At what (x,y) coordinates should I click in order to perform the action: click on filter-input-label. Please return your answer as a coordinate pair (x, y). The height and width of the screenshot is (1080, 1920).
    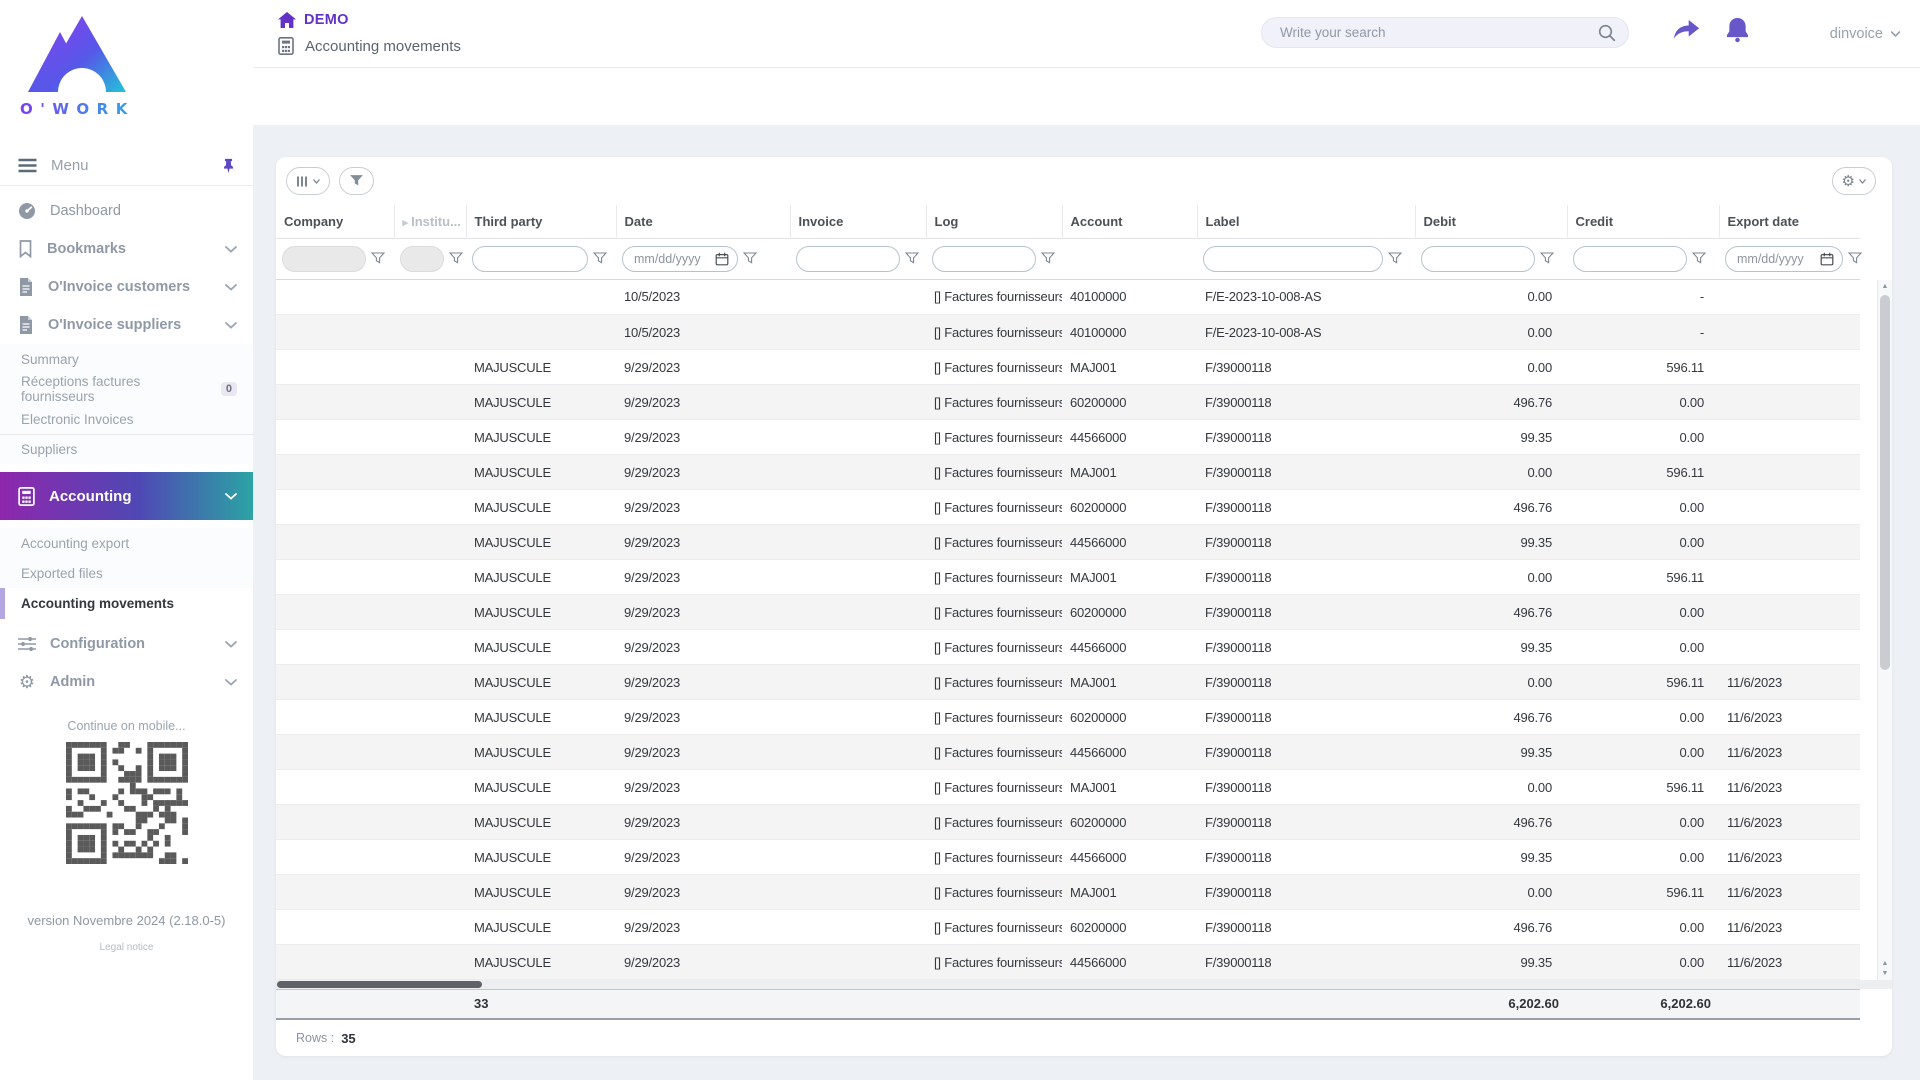
    Looking at the image, I should click on (1293, 258).